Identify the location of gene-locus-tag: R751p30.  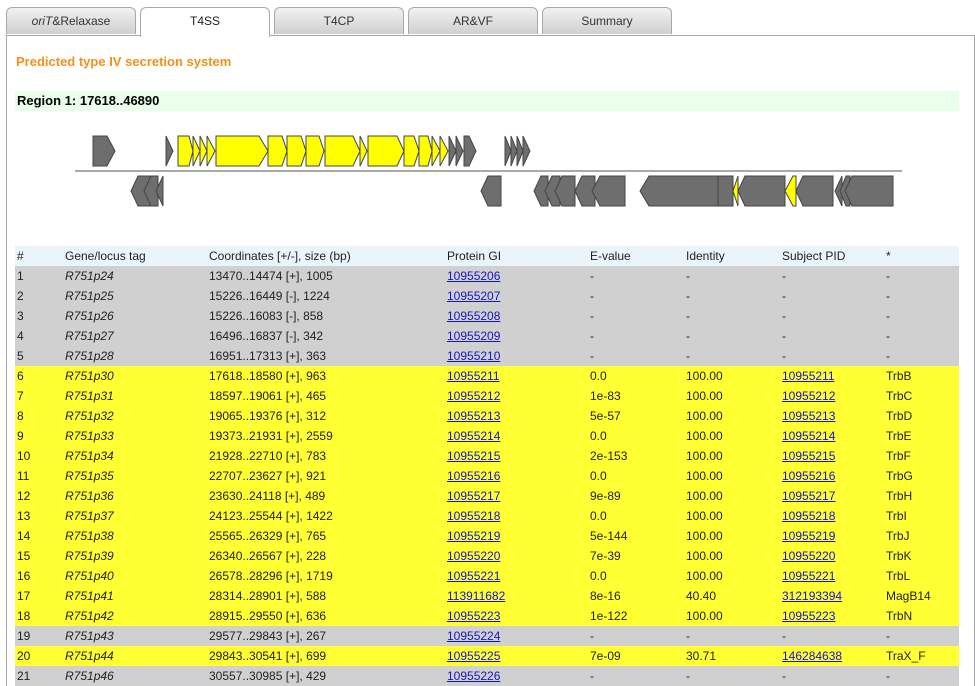
(135, 376).